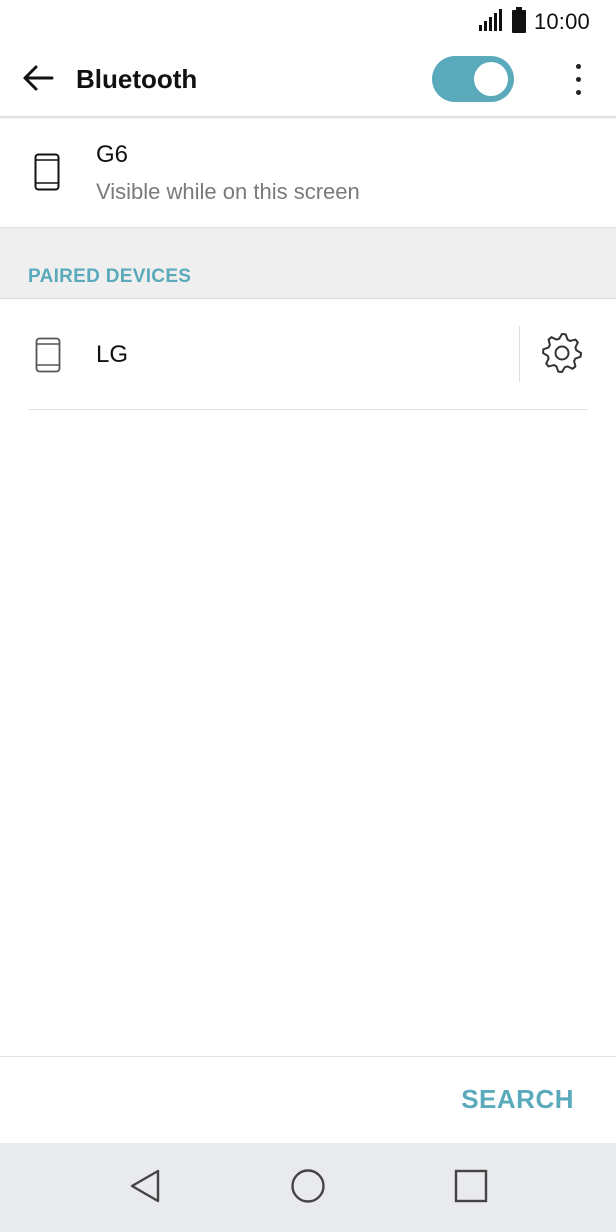  Describe the element at coordinates (578, 66) in the screenshot. I see `more-vert-icon` at that location.